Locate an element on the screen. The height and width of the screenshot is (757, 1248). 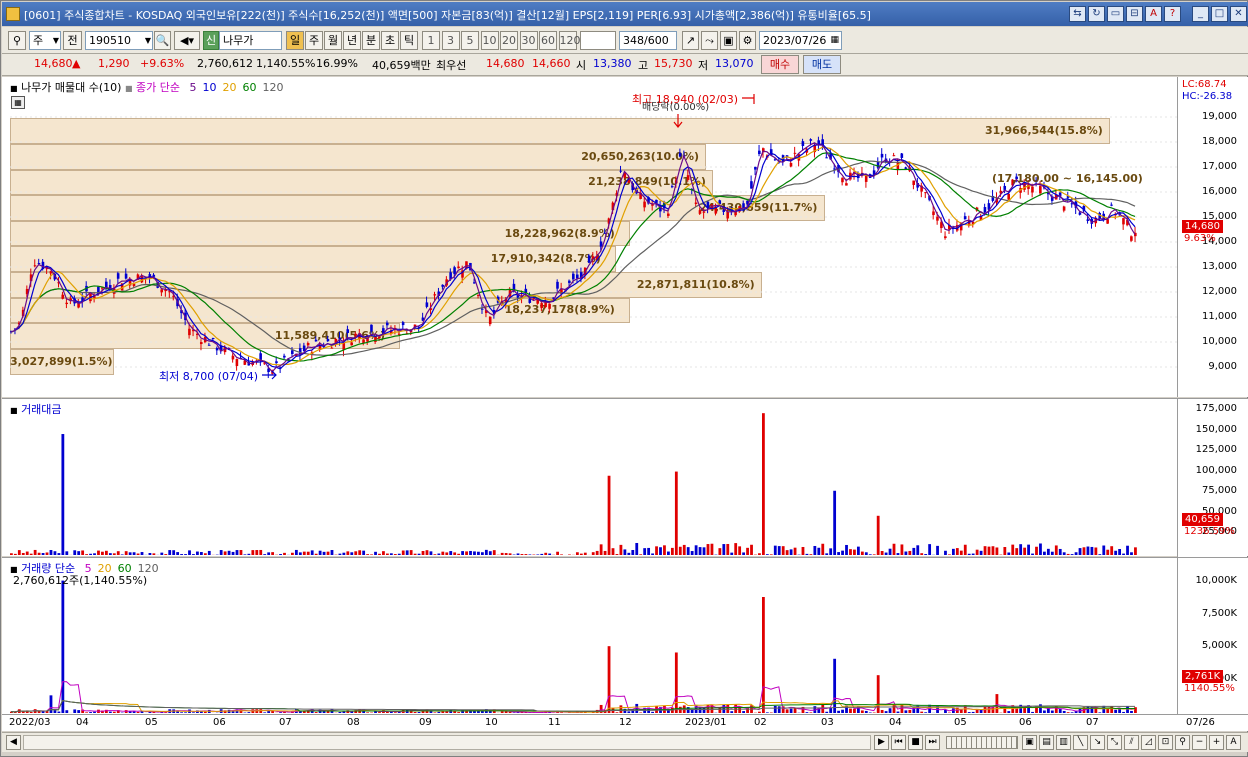
interval-button-5: 30 is located at coordinates (528, 40).